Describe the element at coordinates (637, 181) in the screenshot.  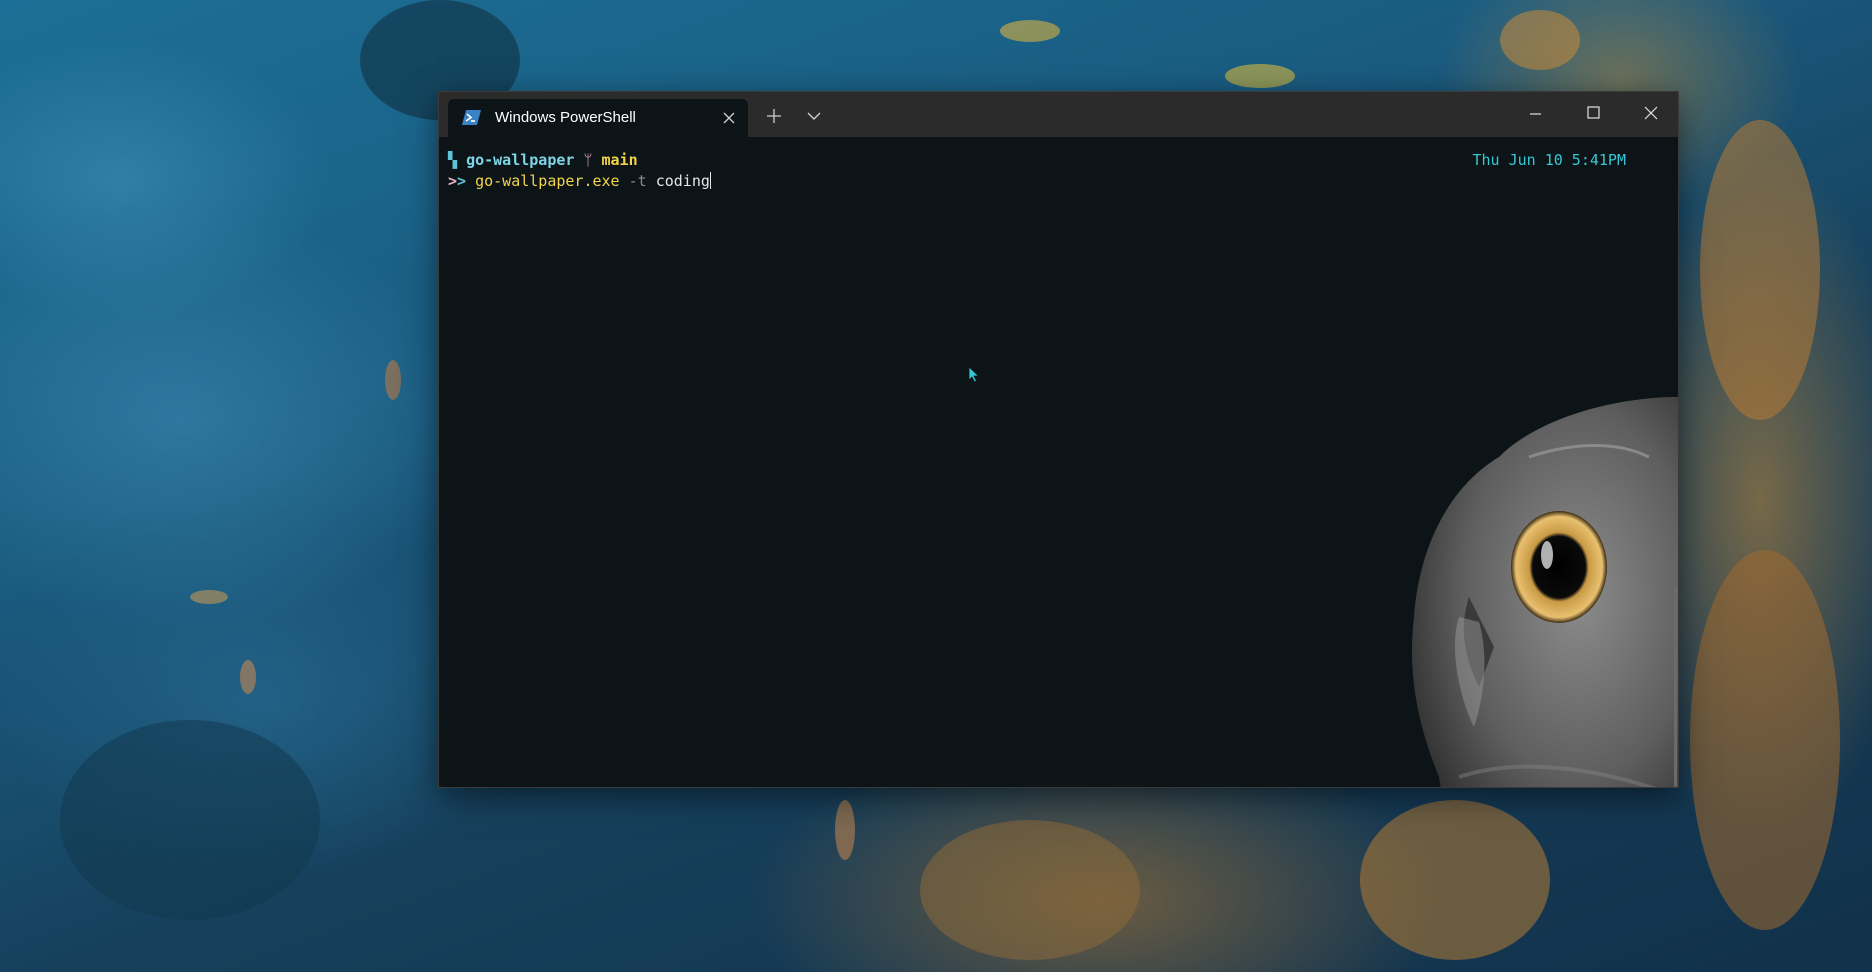
I see `command-flag: -t` at that location.